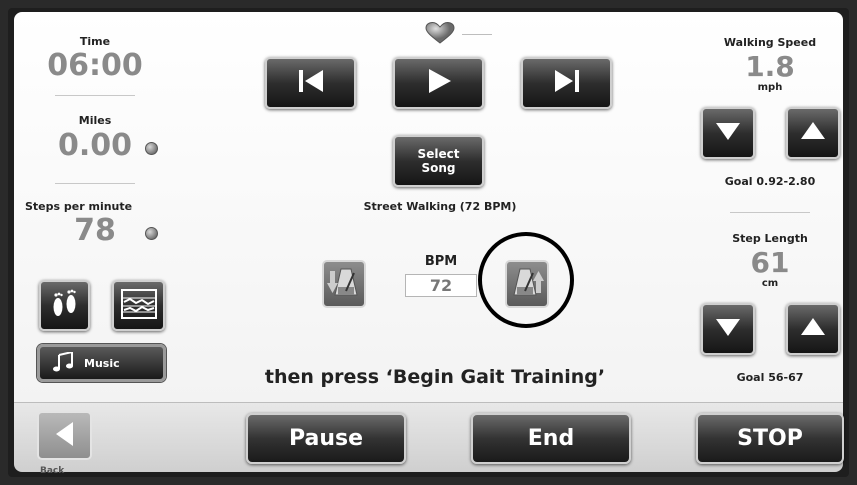 Image resolution: width=857 pixels, height=485 pixels. I want to click on walking-speed-value: 1.8, so click(770, 66).